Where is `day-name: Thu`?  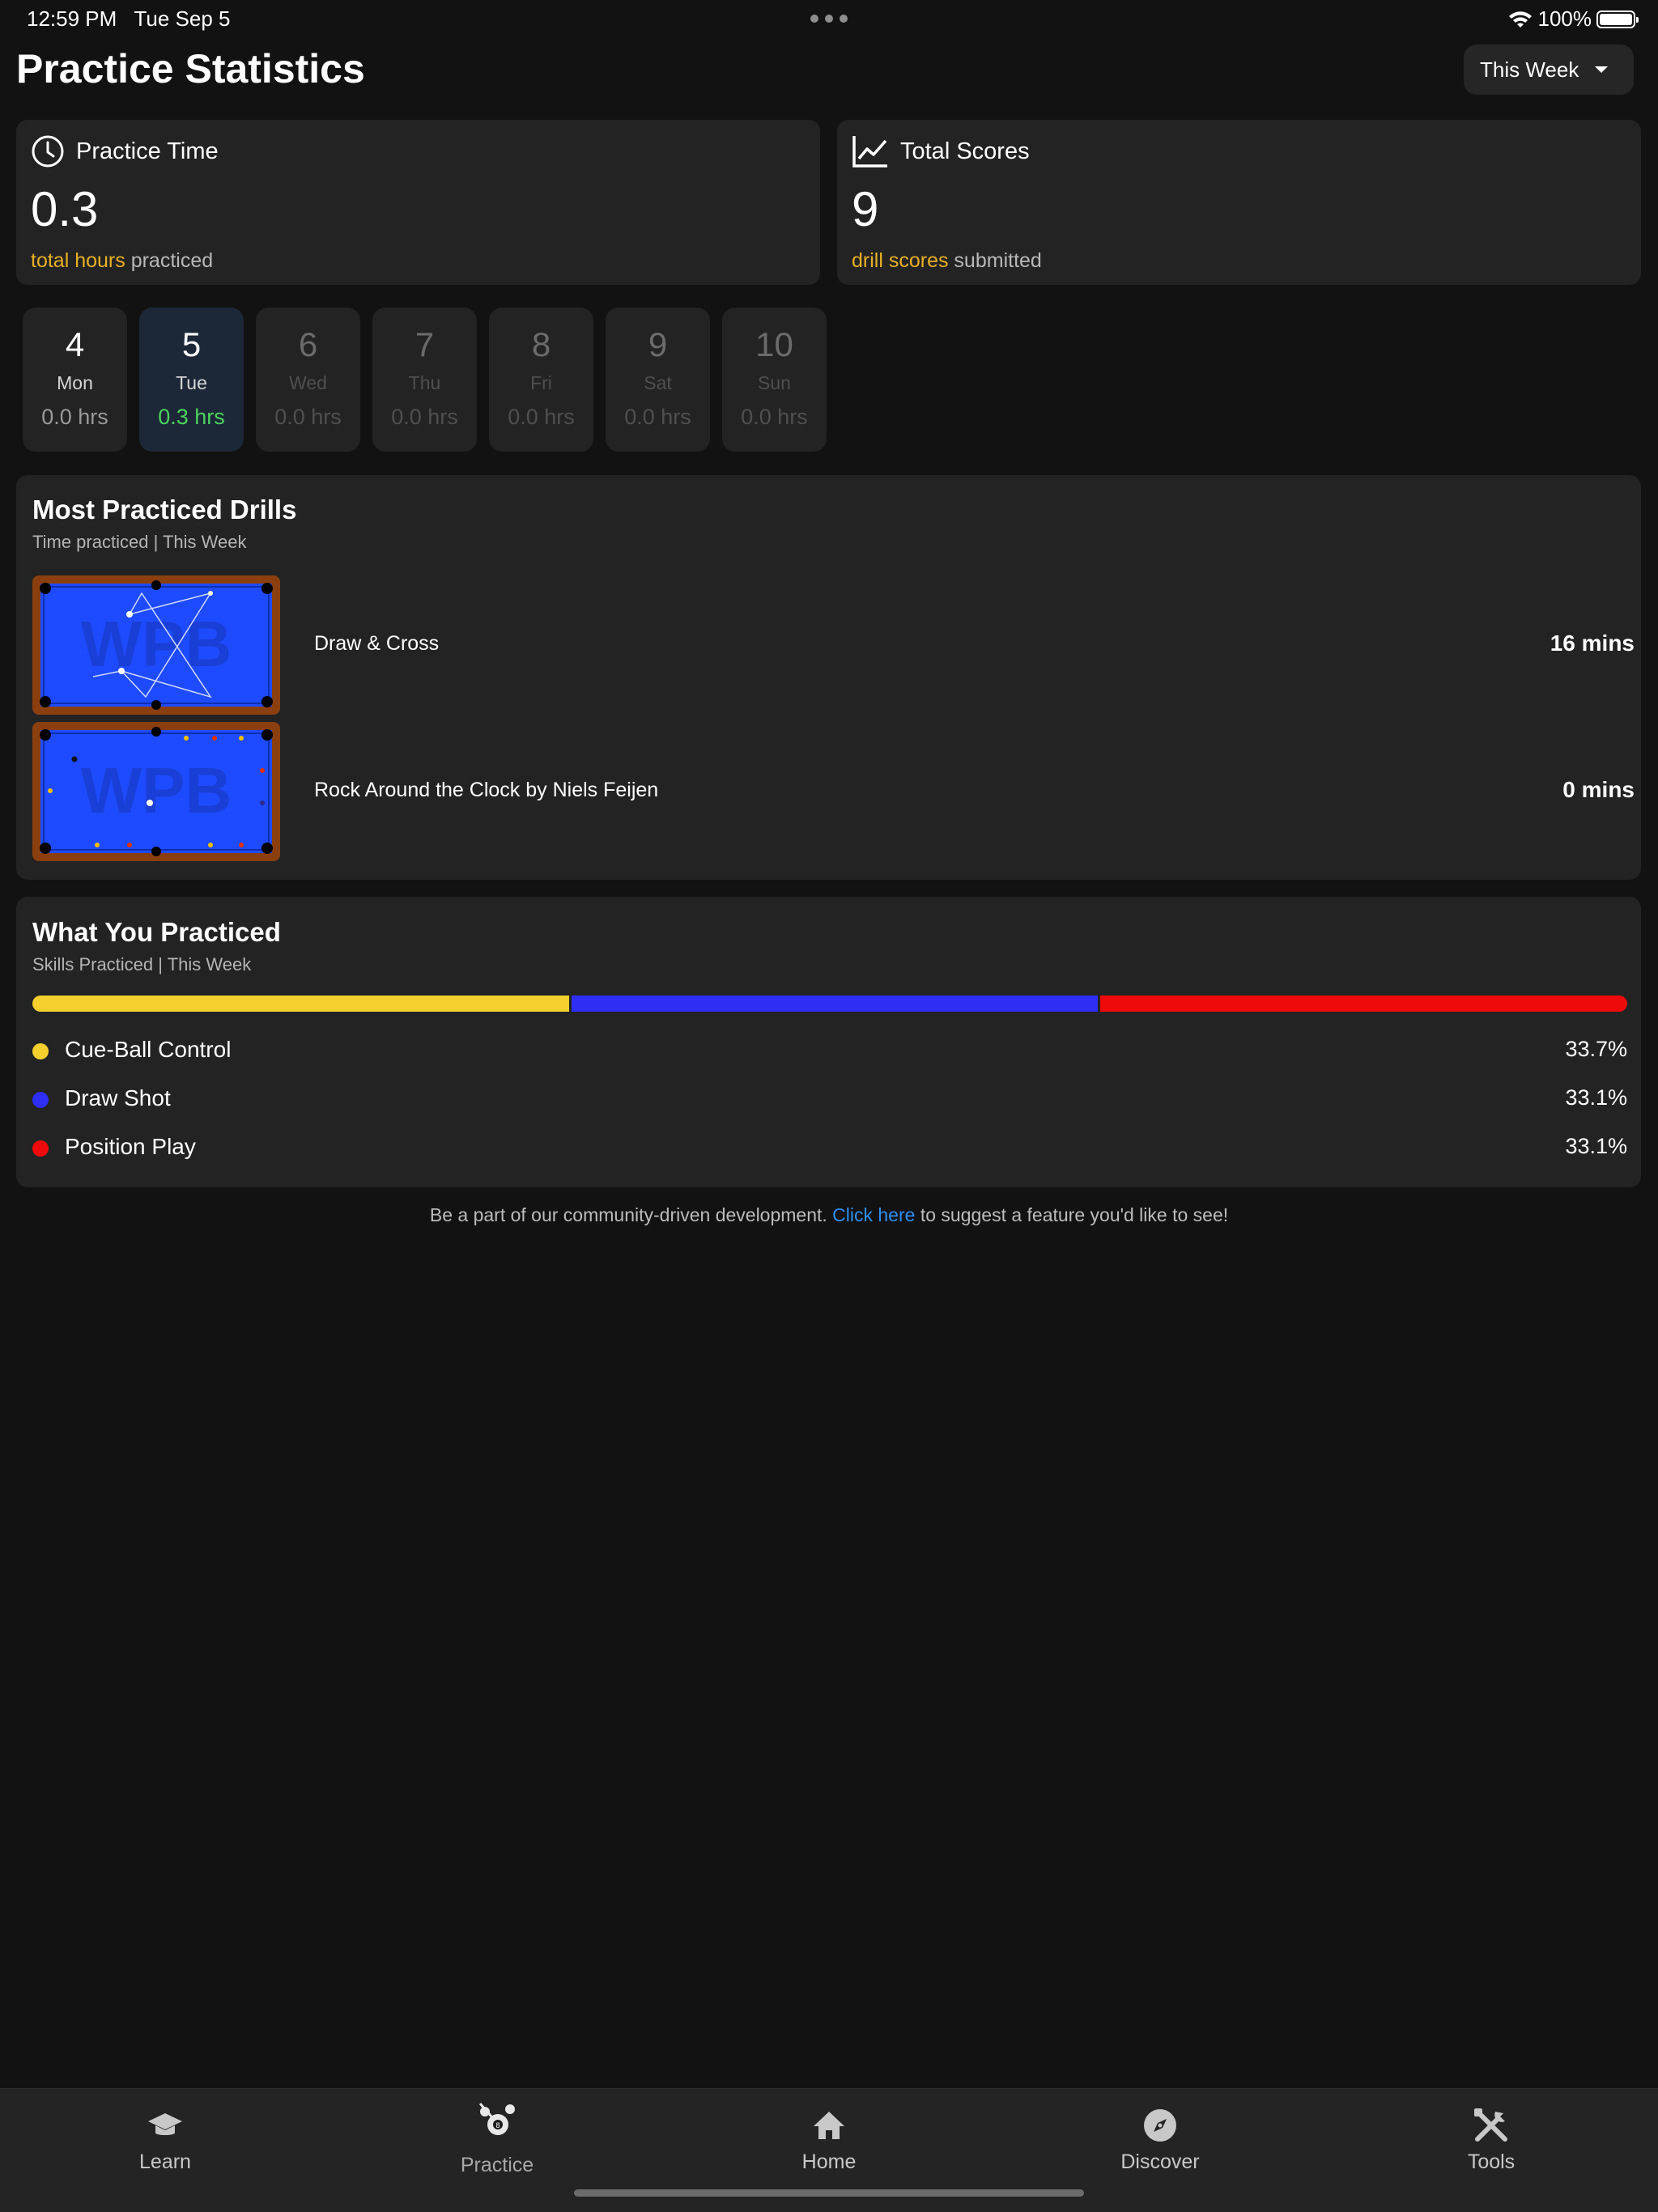
day-name: Thu is located at coordinates (424, 382).